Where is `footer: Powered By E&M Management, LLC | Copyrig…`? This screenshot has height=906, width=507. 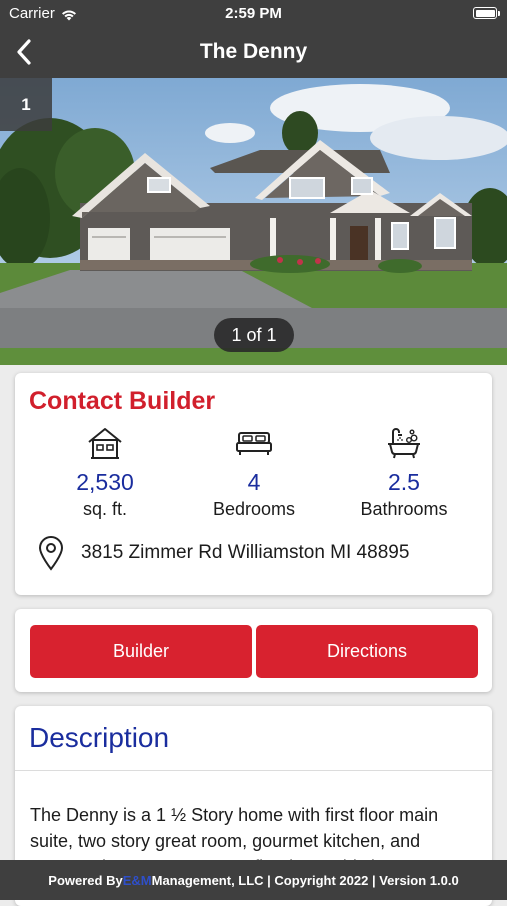 footer: Powered By E&M Management, LLC | Copyrig… is located at coordinates (253, 880).